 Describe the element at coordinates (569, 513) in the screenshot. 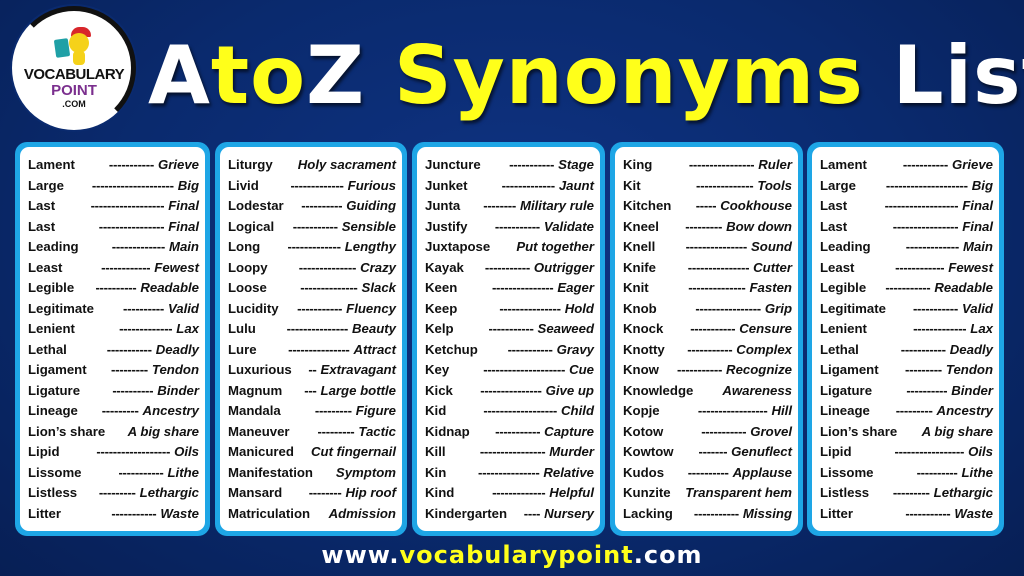

I see `synonym: Nursery` at that location.